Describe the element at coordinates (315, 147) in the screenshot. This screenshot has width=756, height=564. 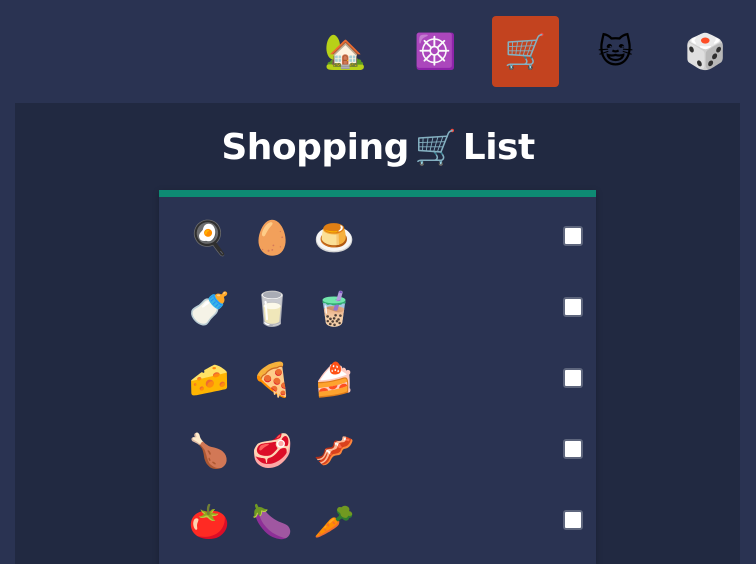
I see `title-word-shopping: Shopping` at that location.